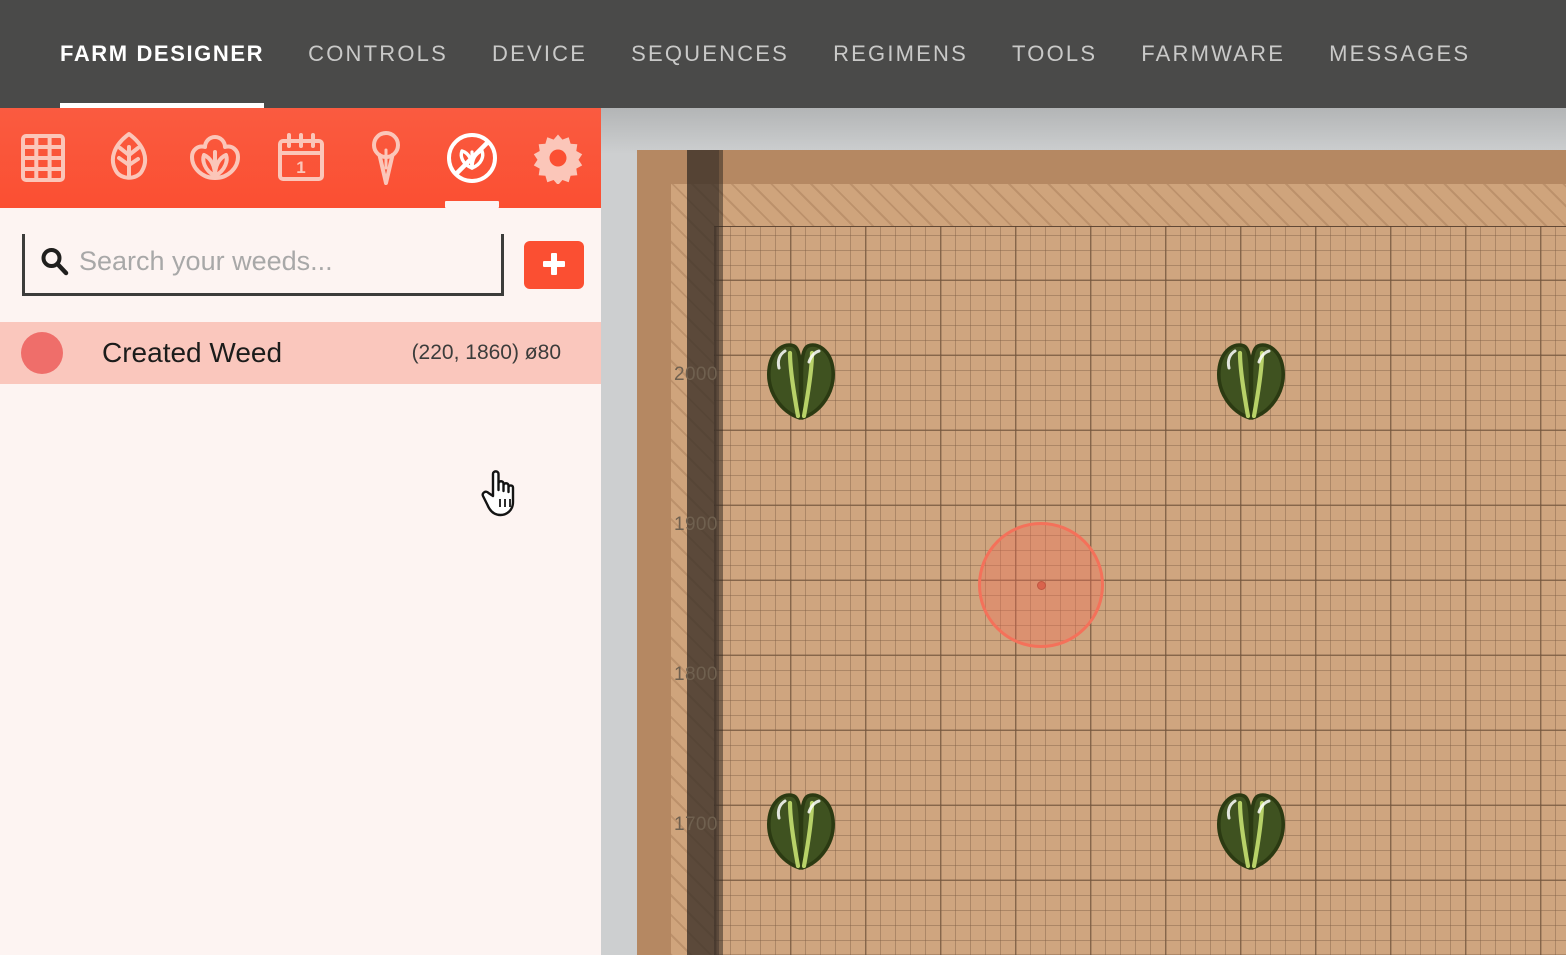 The width and height of the screenshot is (1566, 955). I want to click on nav-item-tools: TOOLS, so click(1054, 54).